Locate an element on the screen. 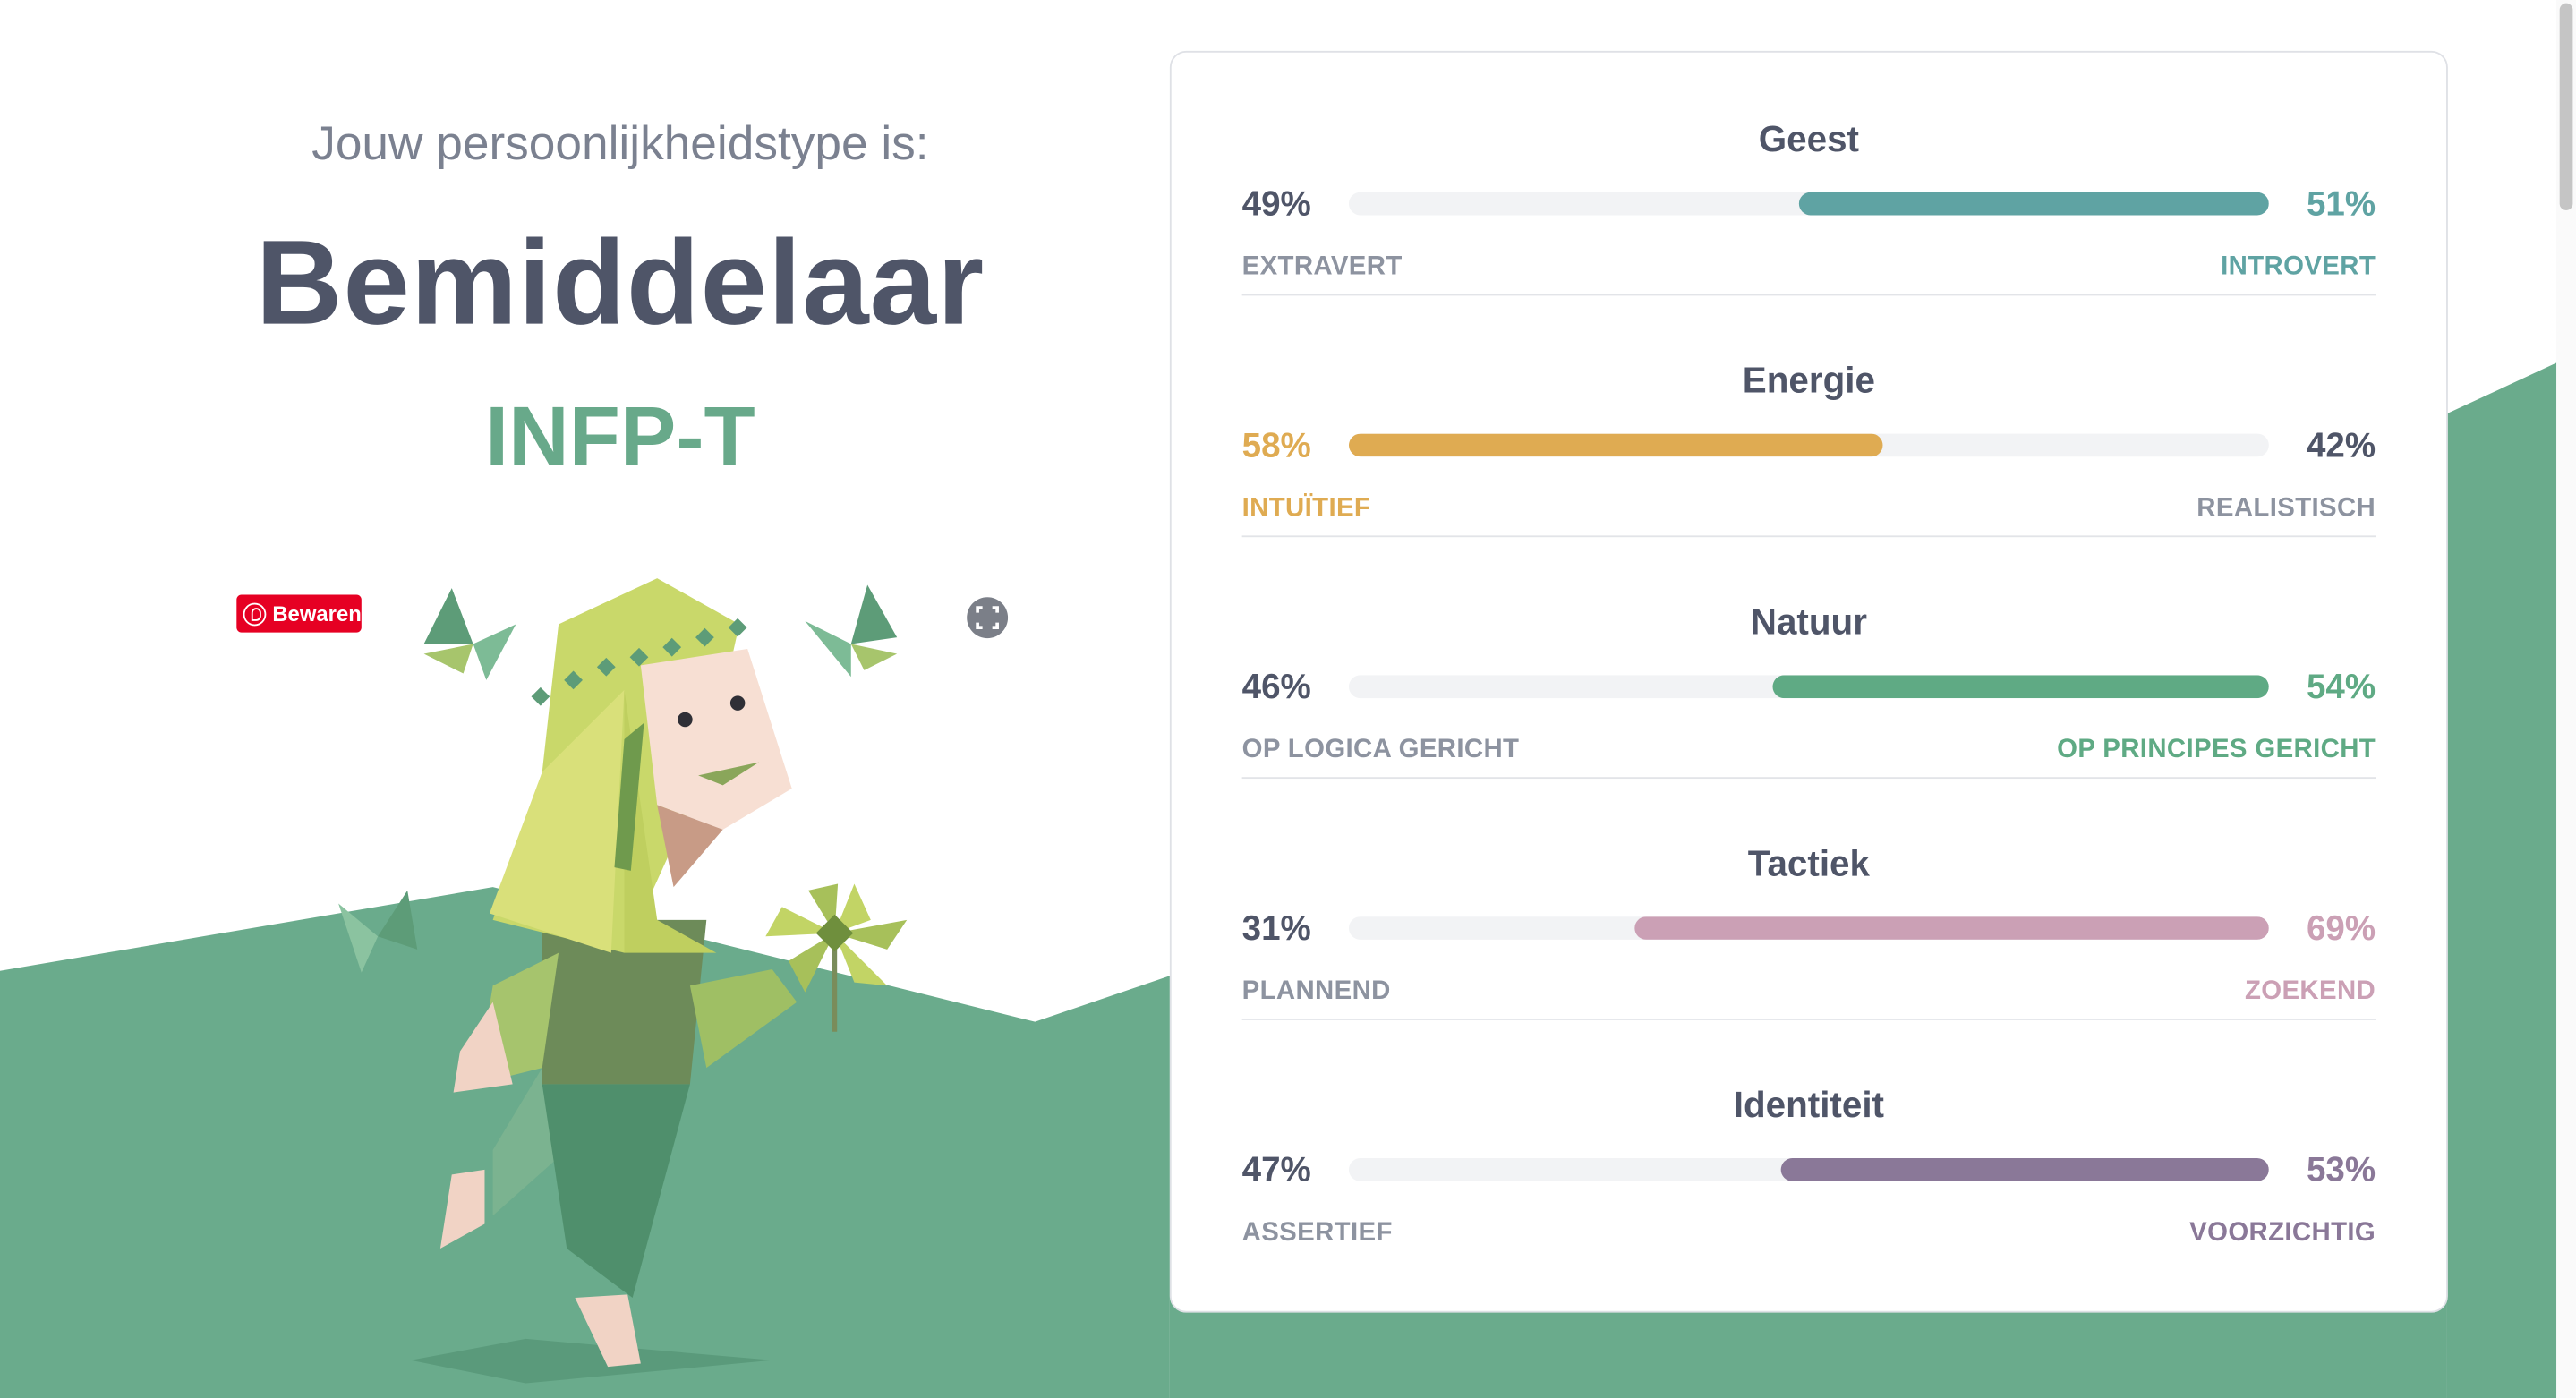 The image size is (2576, 1398). page-scrollbar is located at coordinates (2566, 699).